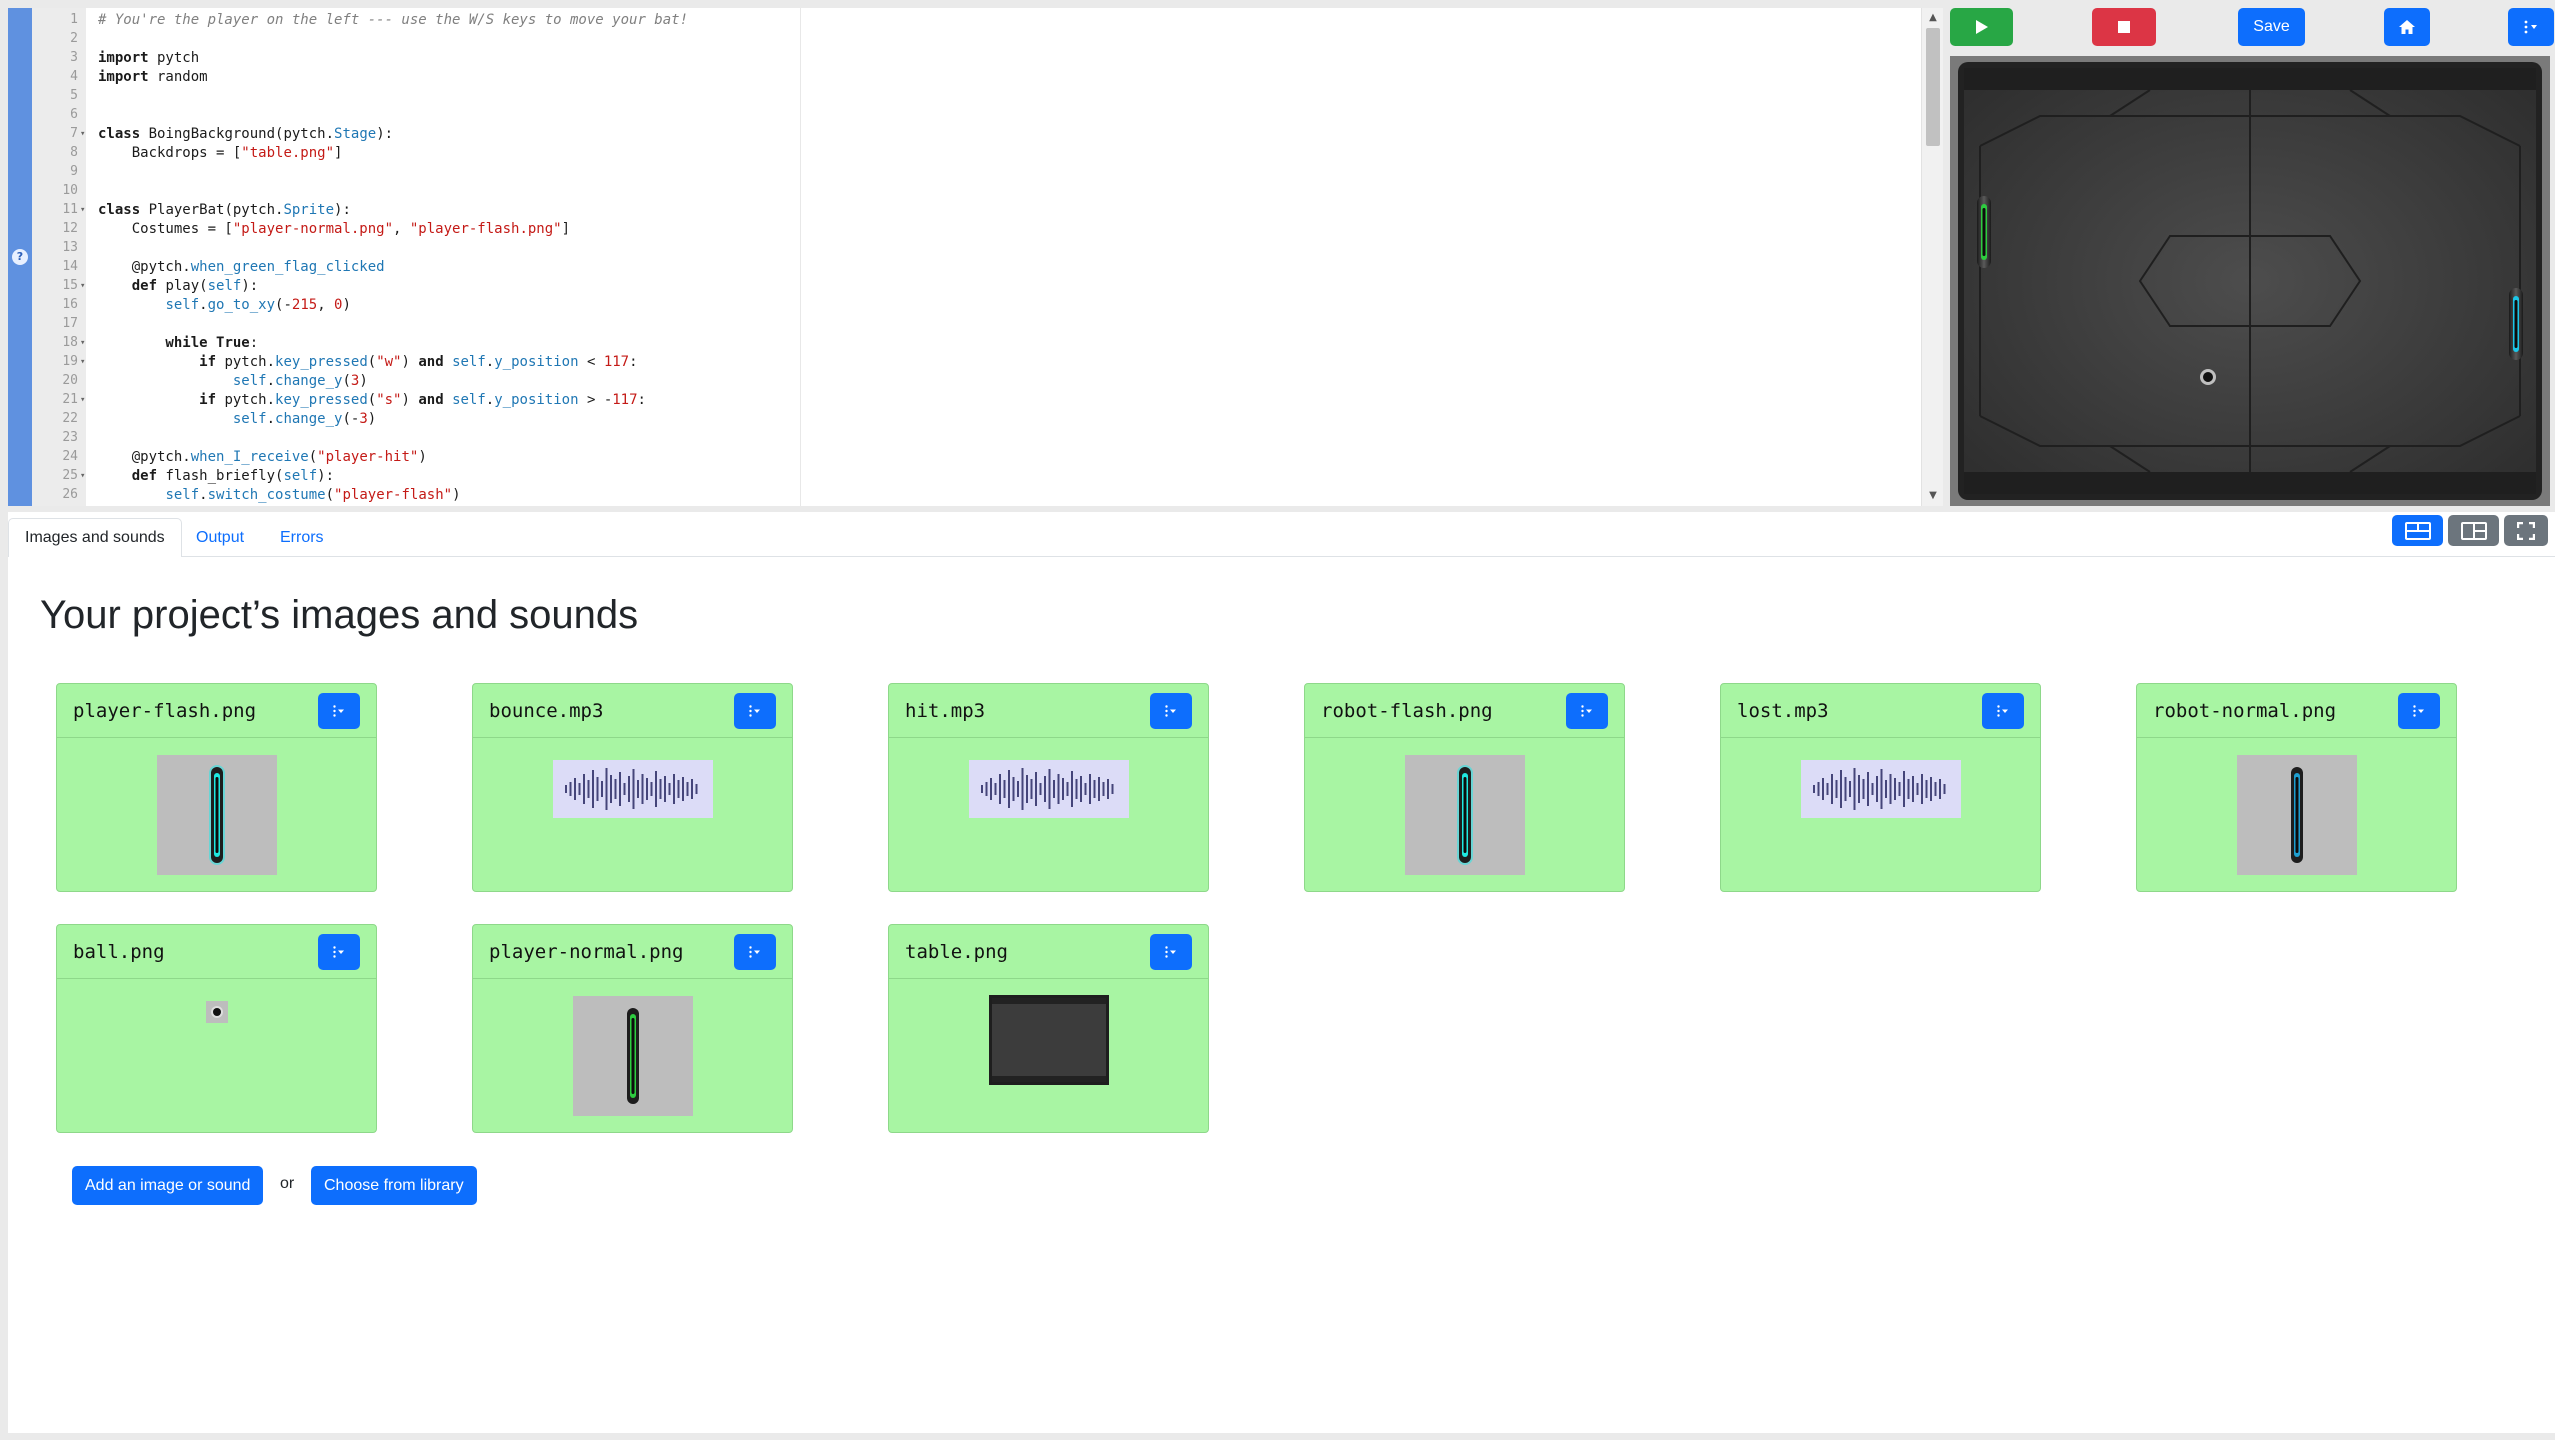  Describe the element at coordinates (630, 789) in the screenshot. I see `waveform-icon` at that location.